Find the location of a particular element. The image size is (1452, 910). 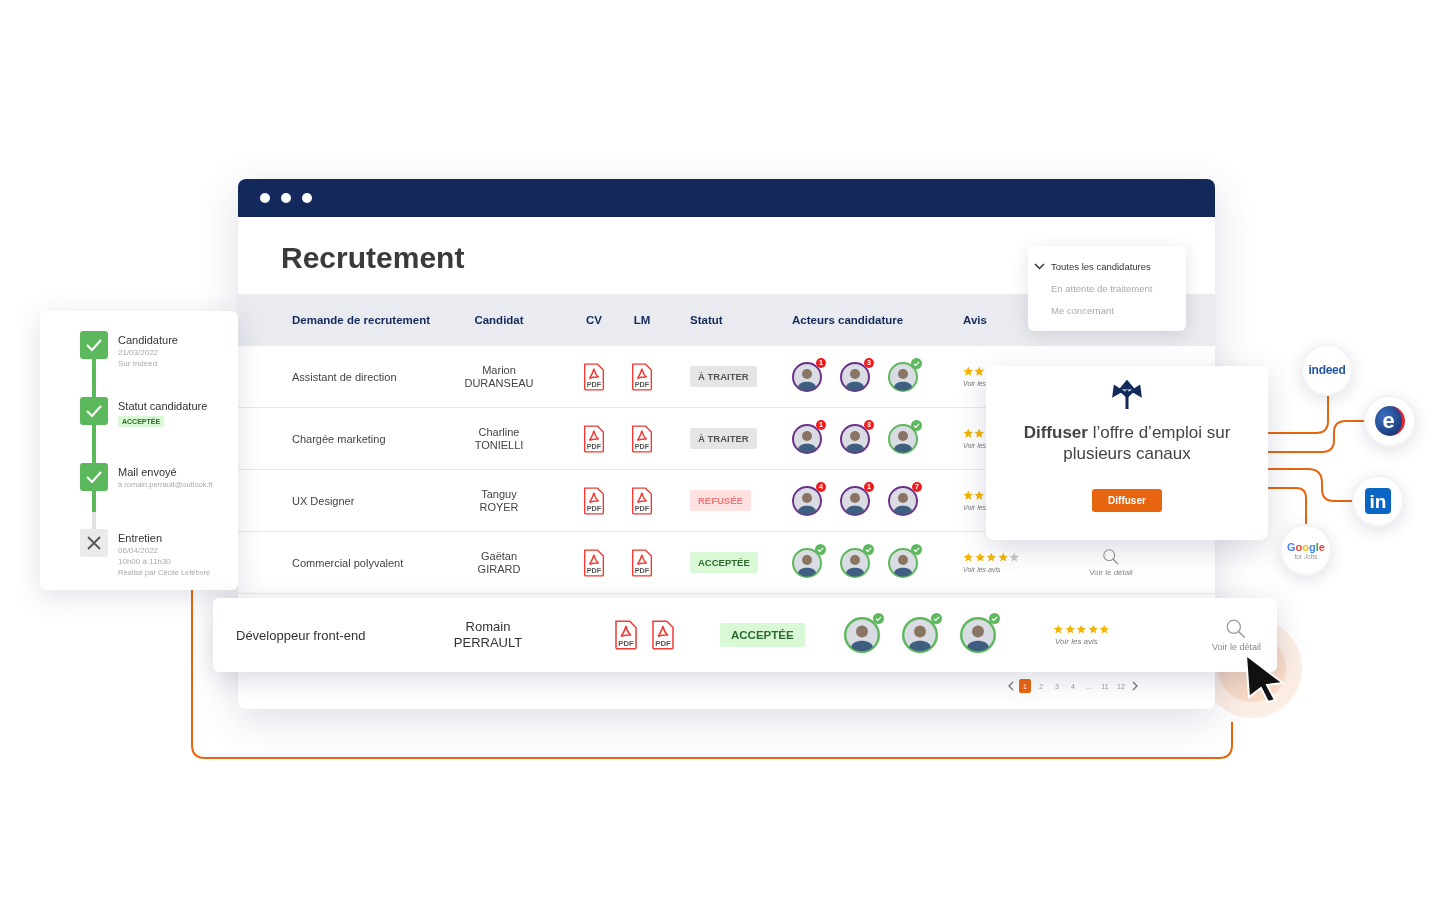

channel-logo-circle: in is located at coordinates (1378, 501).